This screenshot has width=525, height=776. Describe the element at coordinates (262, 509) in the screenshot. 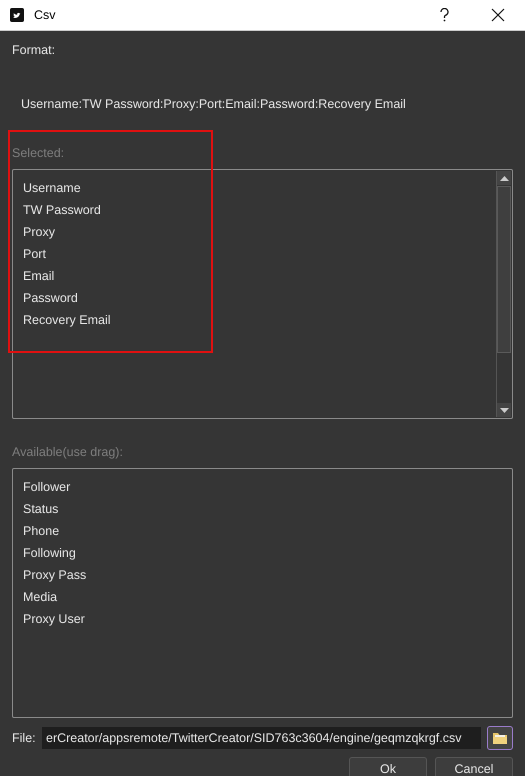

I see `list-item: Status` at that location.